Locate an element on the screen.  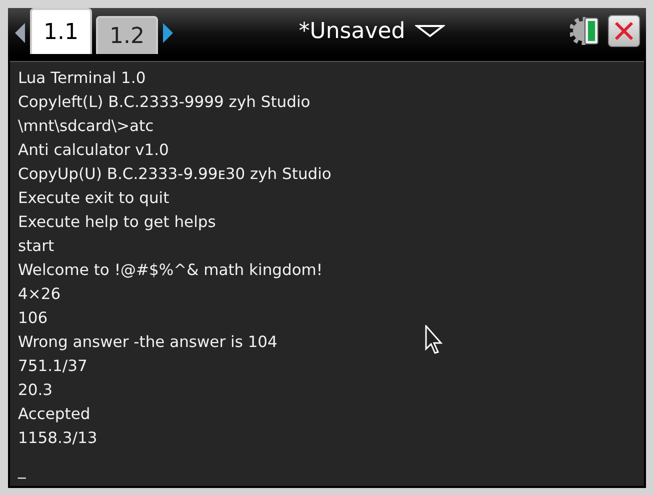
page-tab: 1.2 is located at coordinates (127, 35).